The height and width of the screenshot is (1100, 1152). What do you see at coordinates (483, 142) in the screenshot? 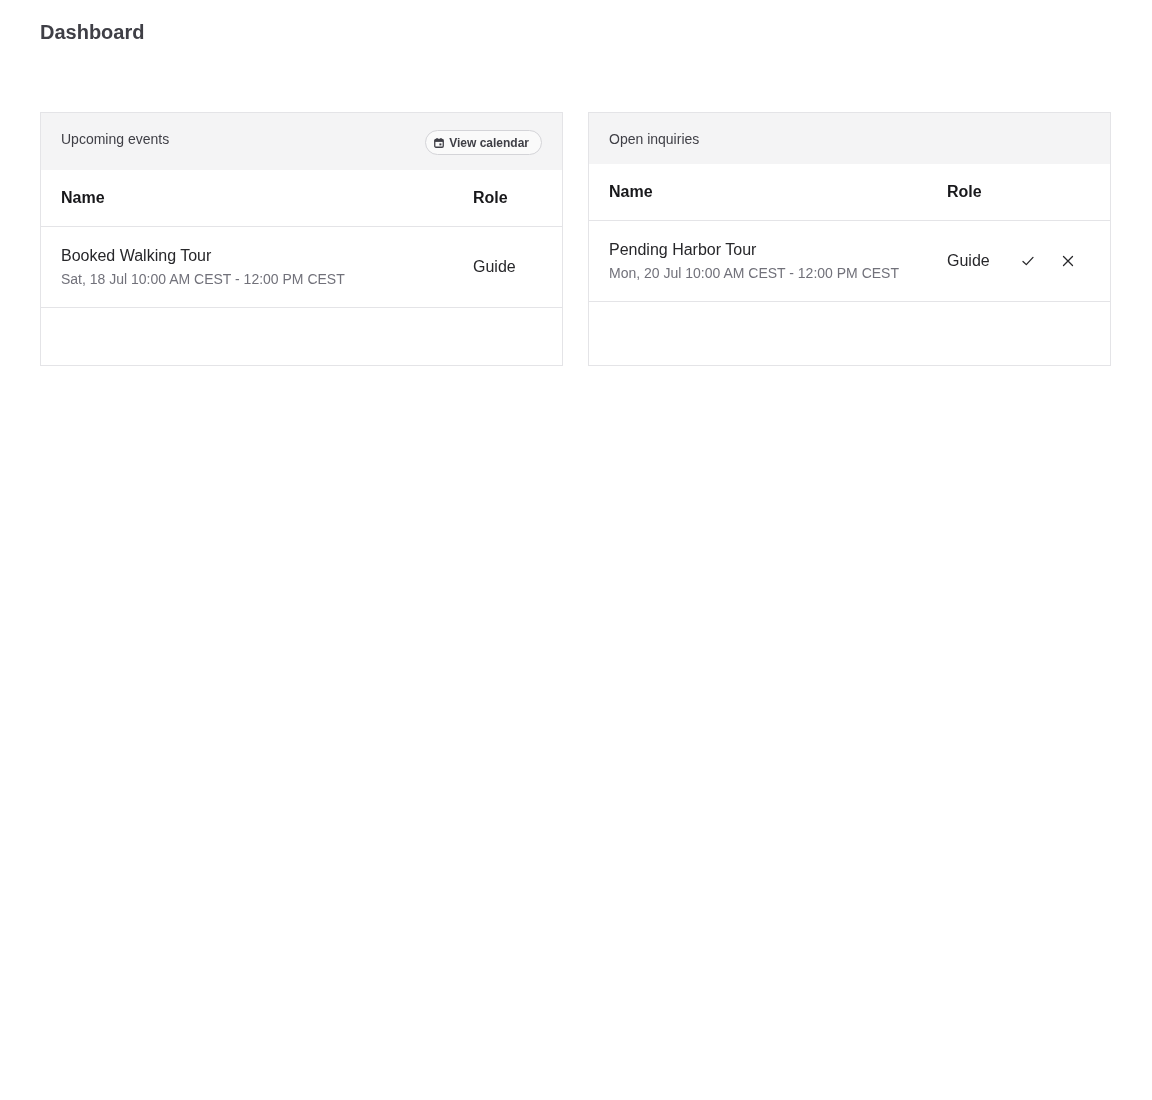
I see `view-calendar-button: View calendar` at bounding box center [483, 142].